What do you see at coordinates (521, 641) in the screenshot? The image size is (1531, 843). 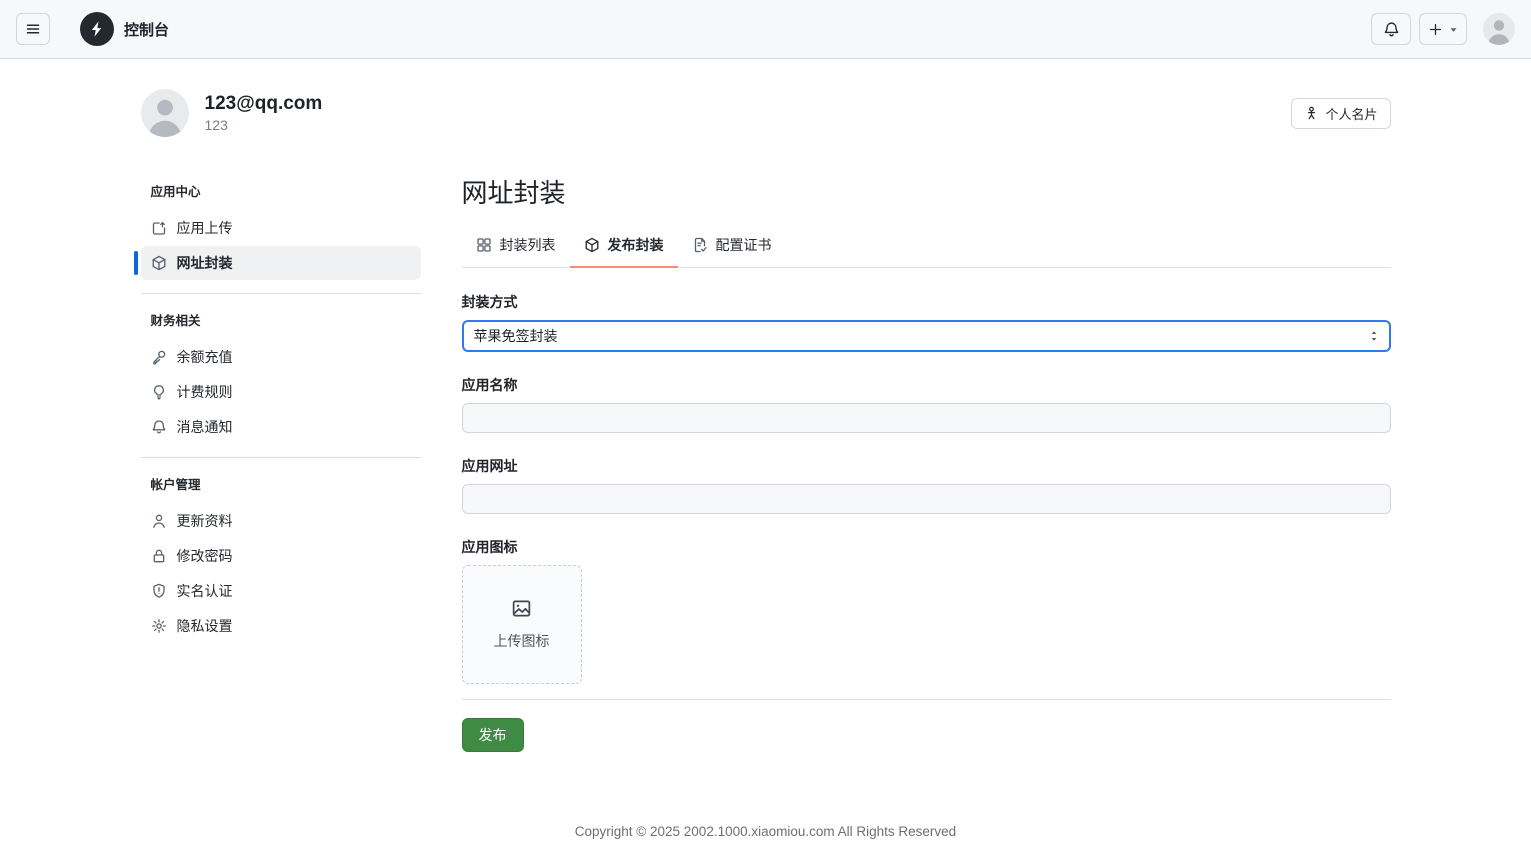 I see `upload-icon-text: 上传图标` at bounding box center [521, 641].